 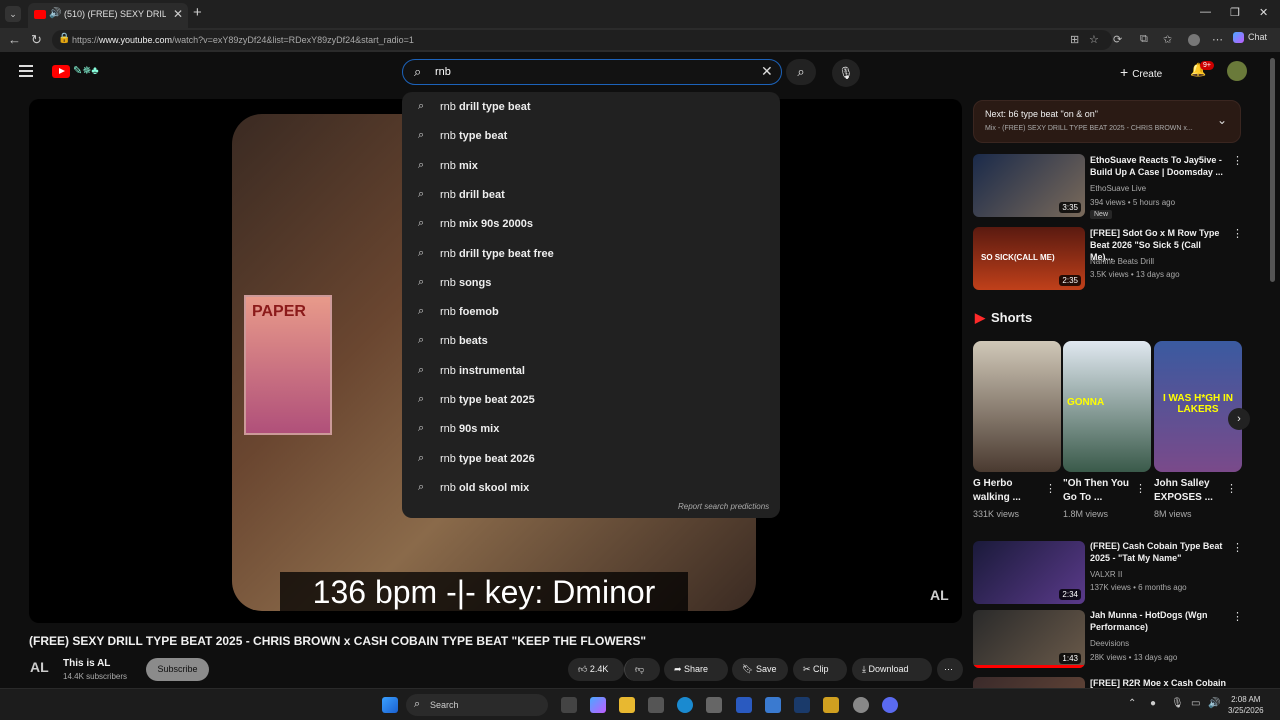 What do you see at coordinates (801, 72) in the screenshot?
I see `search-button: ⌕` at bounding box center [801, 72].